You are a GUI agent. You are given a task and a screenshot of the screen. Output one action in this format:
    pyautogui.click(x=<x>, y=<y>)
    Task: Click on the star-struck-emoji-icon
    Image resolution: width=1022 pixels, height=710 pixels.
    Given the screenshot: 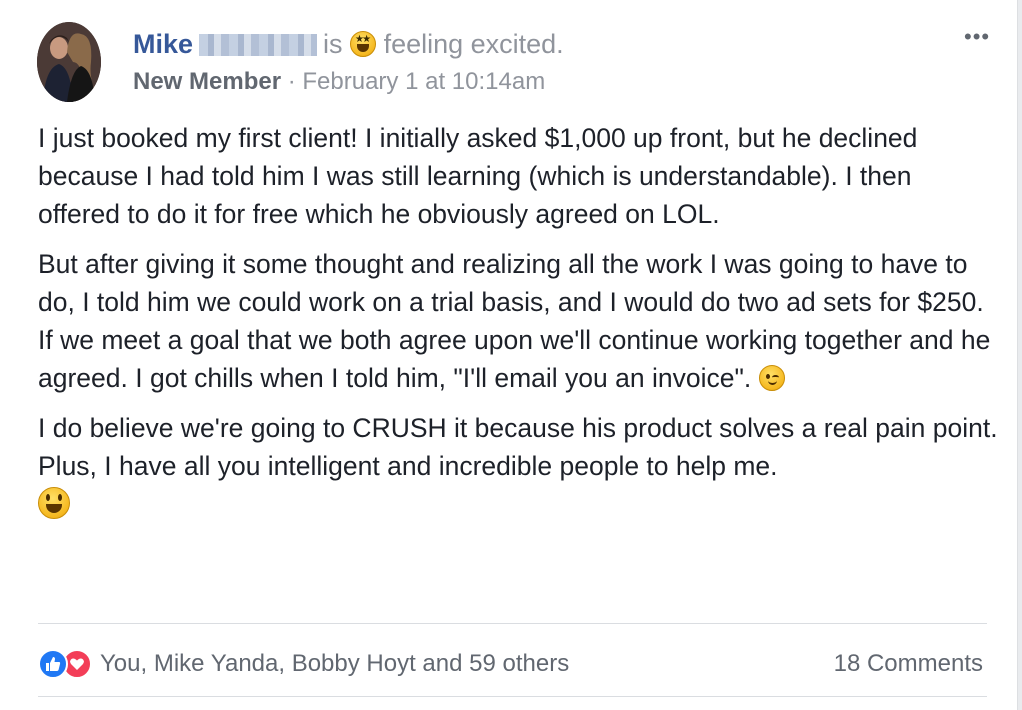 What is the action you would take?
    pyautogui.click(x=363, y=44)
    